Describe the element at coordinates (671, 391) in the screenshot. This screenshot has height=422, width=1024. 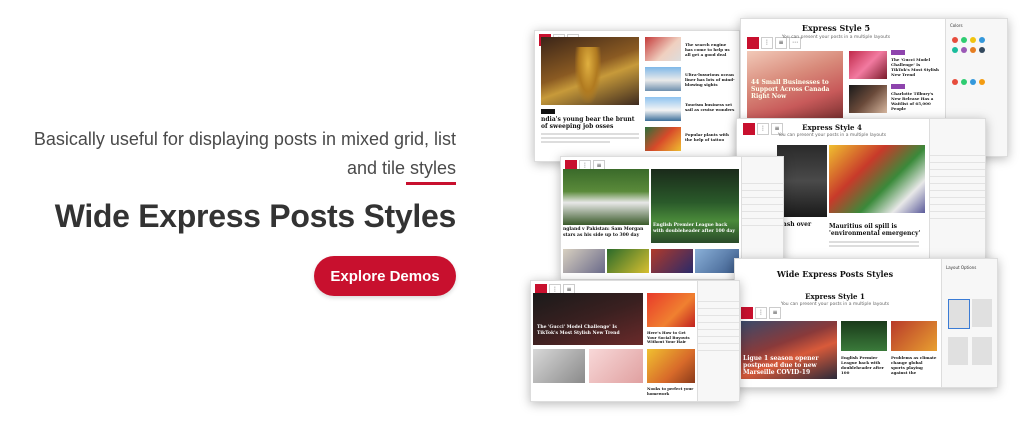
I see `list-title-2: Nooks to perfect your homework` at that location.